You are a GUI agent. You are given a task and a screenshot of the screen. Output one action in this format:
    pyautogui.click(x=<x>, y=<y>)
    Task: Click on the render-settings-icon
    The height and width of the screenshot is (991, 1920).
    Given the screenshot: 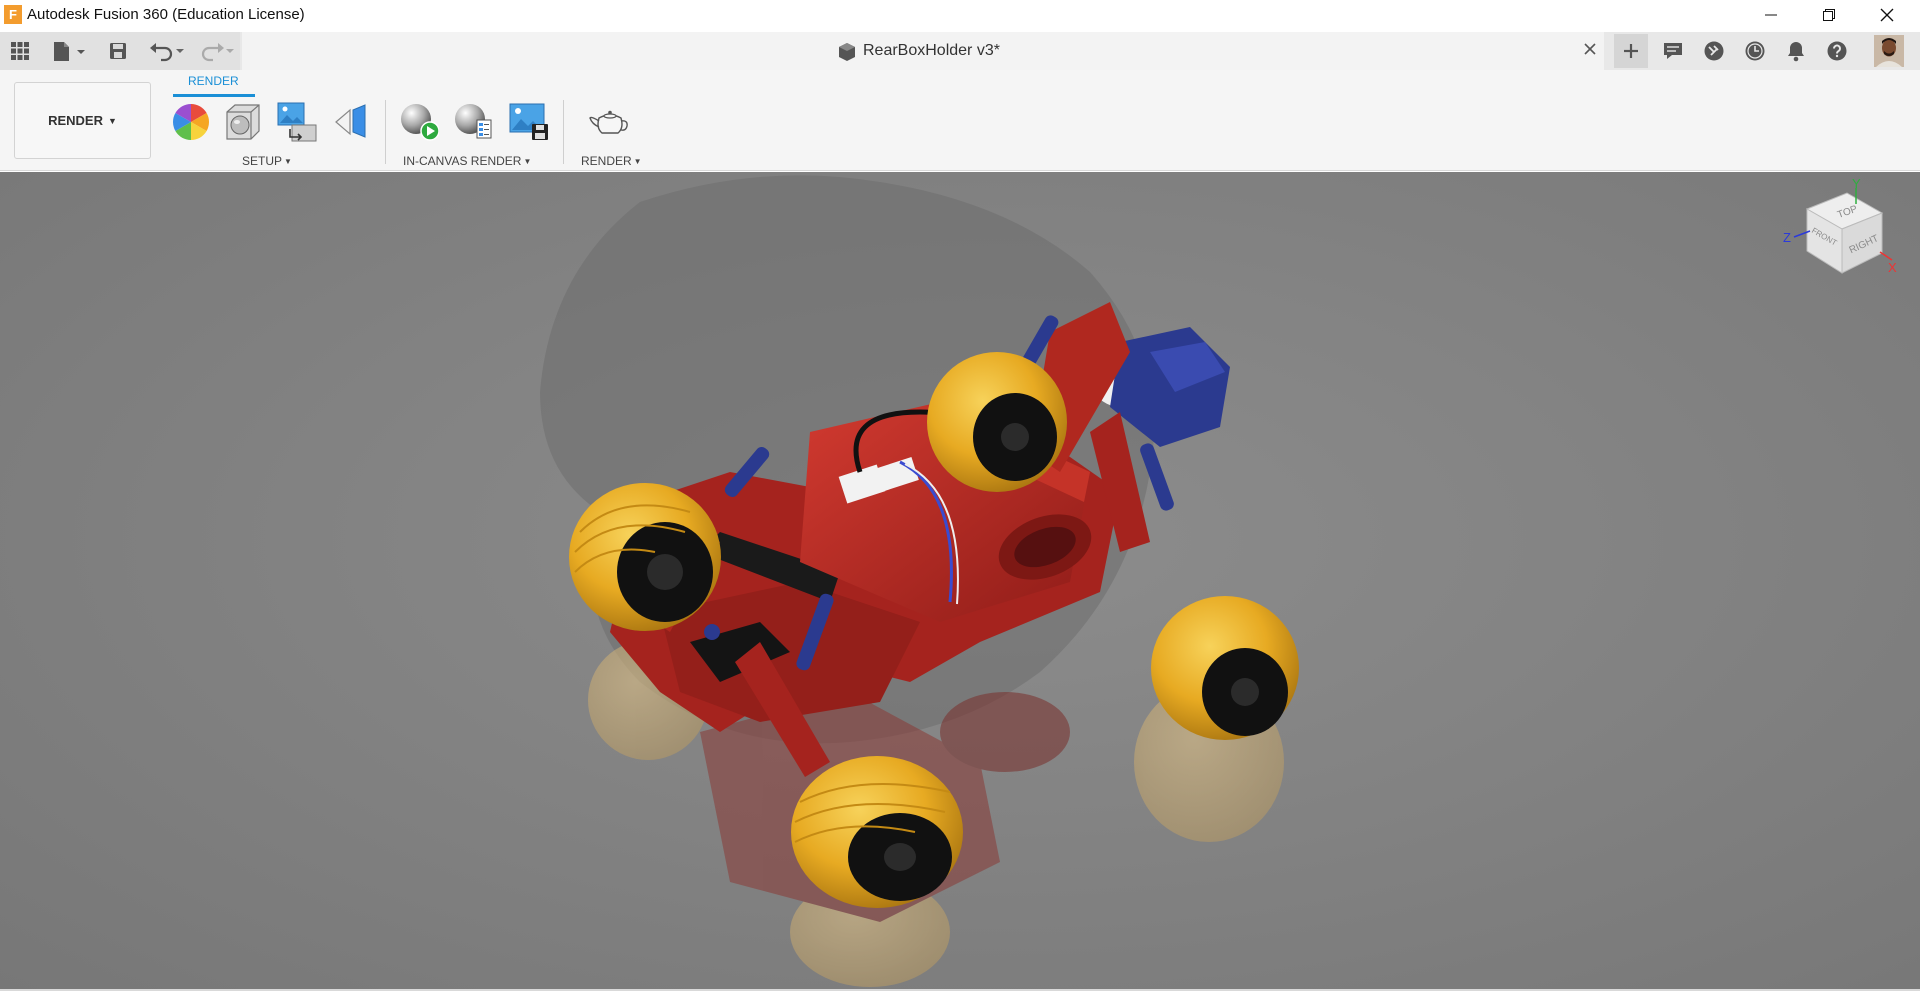 What is the action you would take?
    pyautogui.click(x=473, y=121)
    